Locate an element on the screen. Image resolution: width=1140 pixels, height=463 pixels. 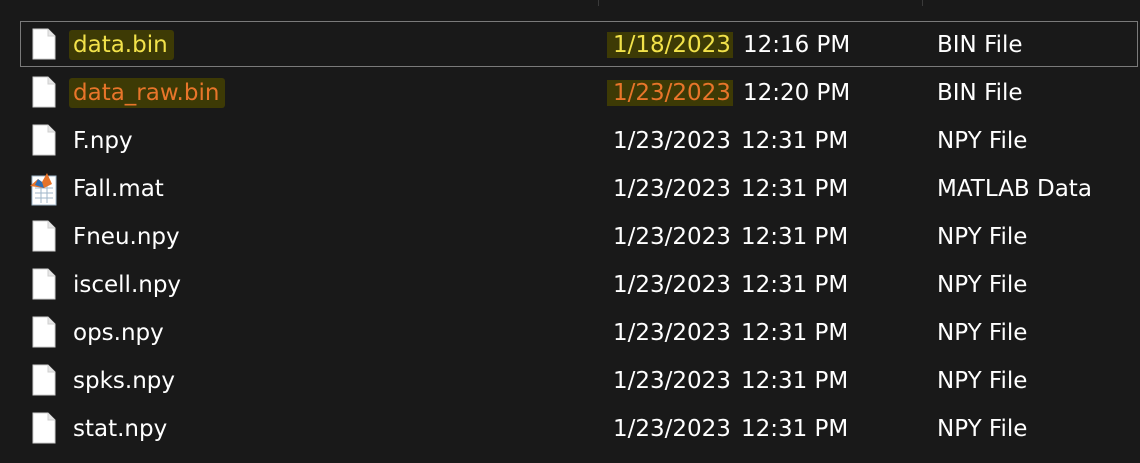
file-name: Fall.mat is located at coordinates (118, 189).